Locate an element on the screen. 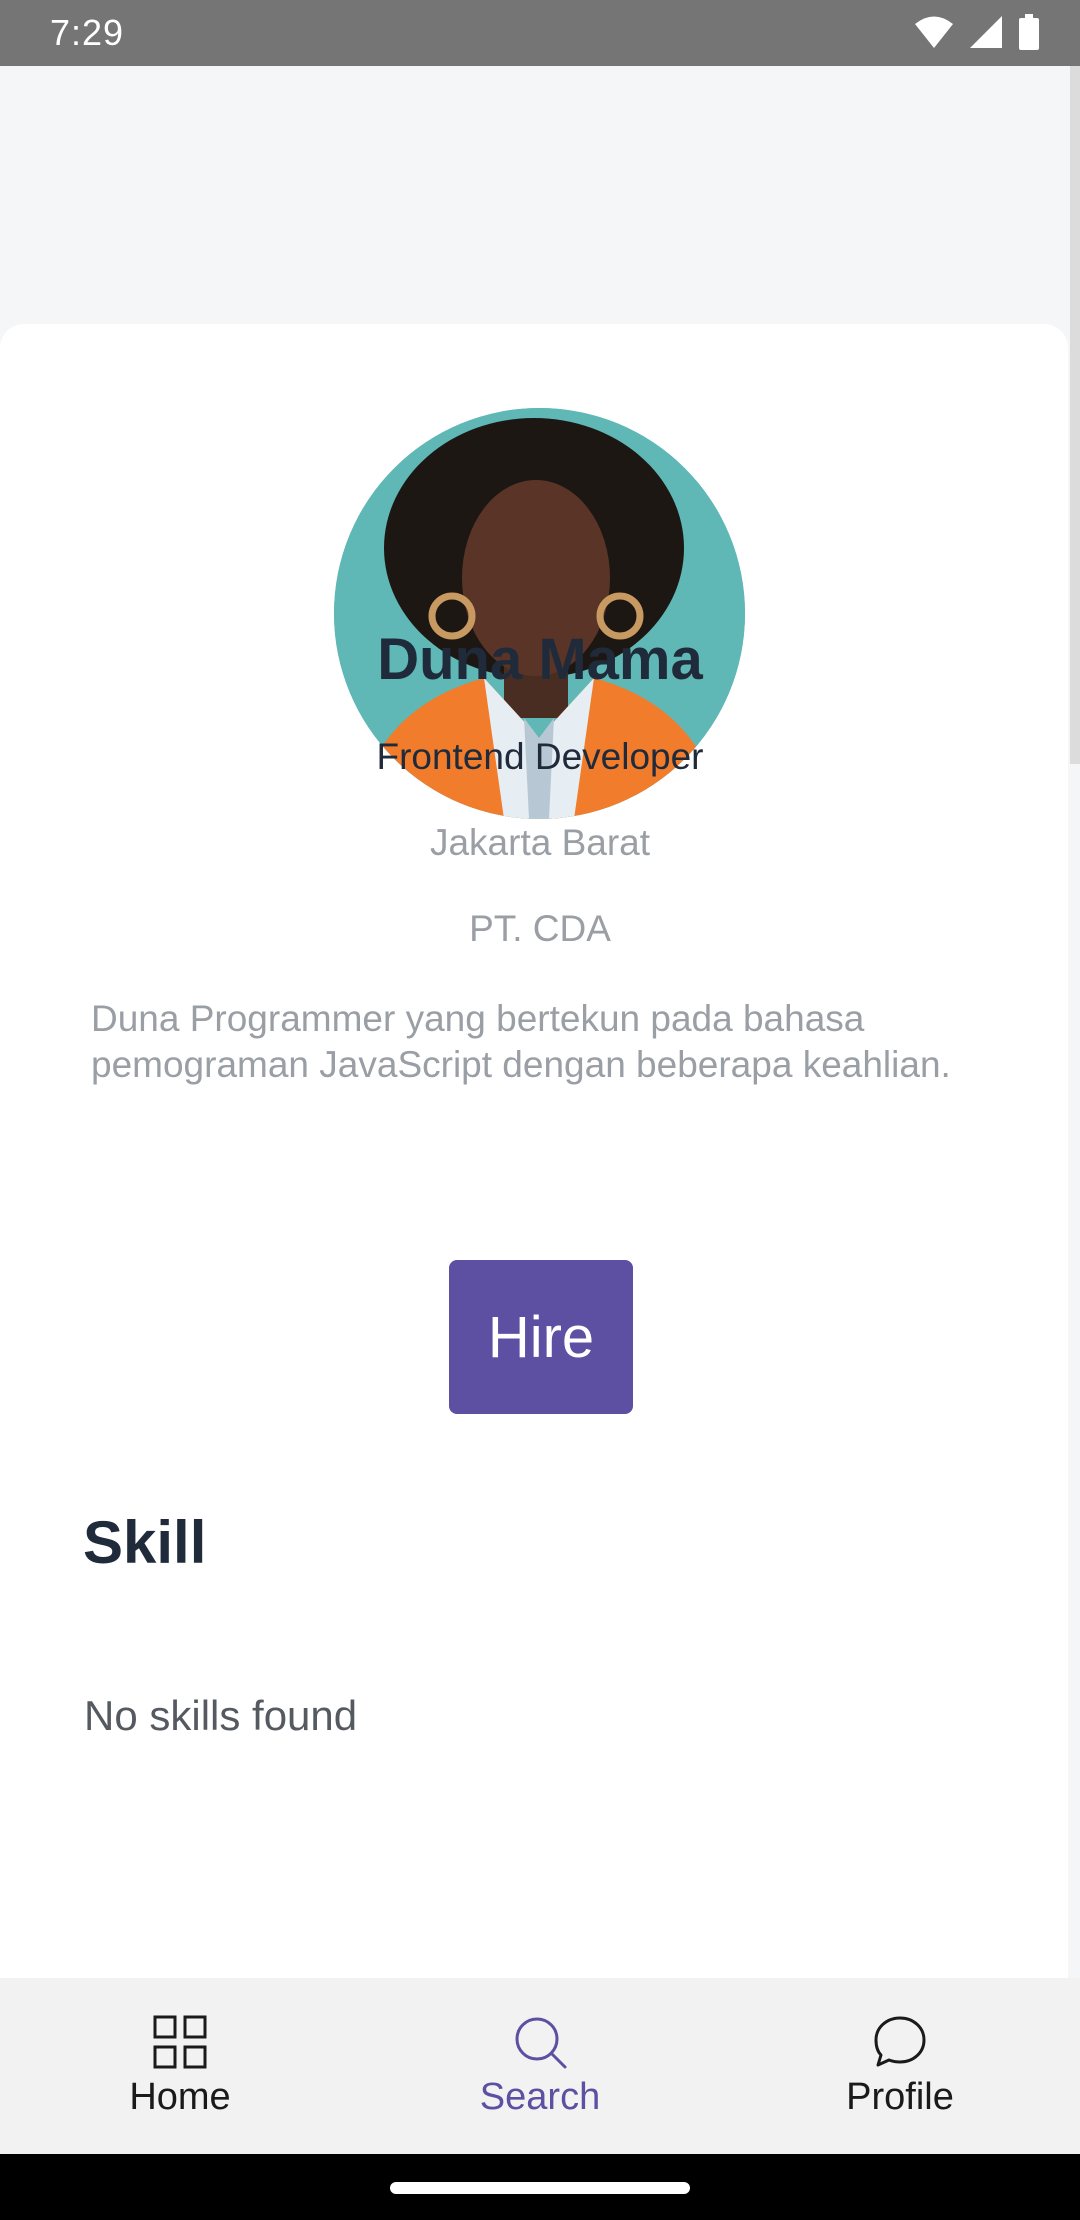  nav-label-profile: Profile is located at coordinates (900, 2097).